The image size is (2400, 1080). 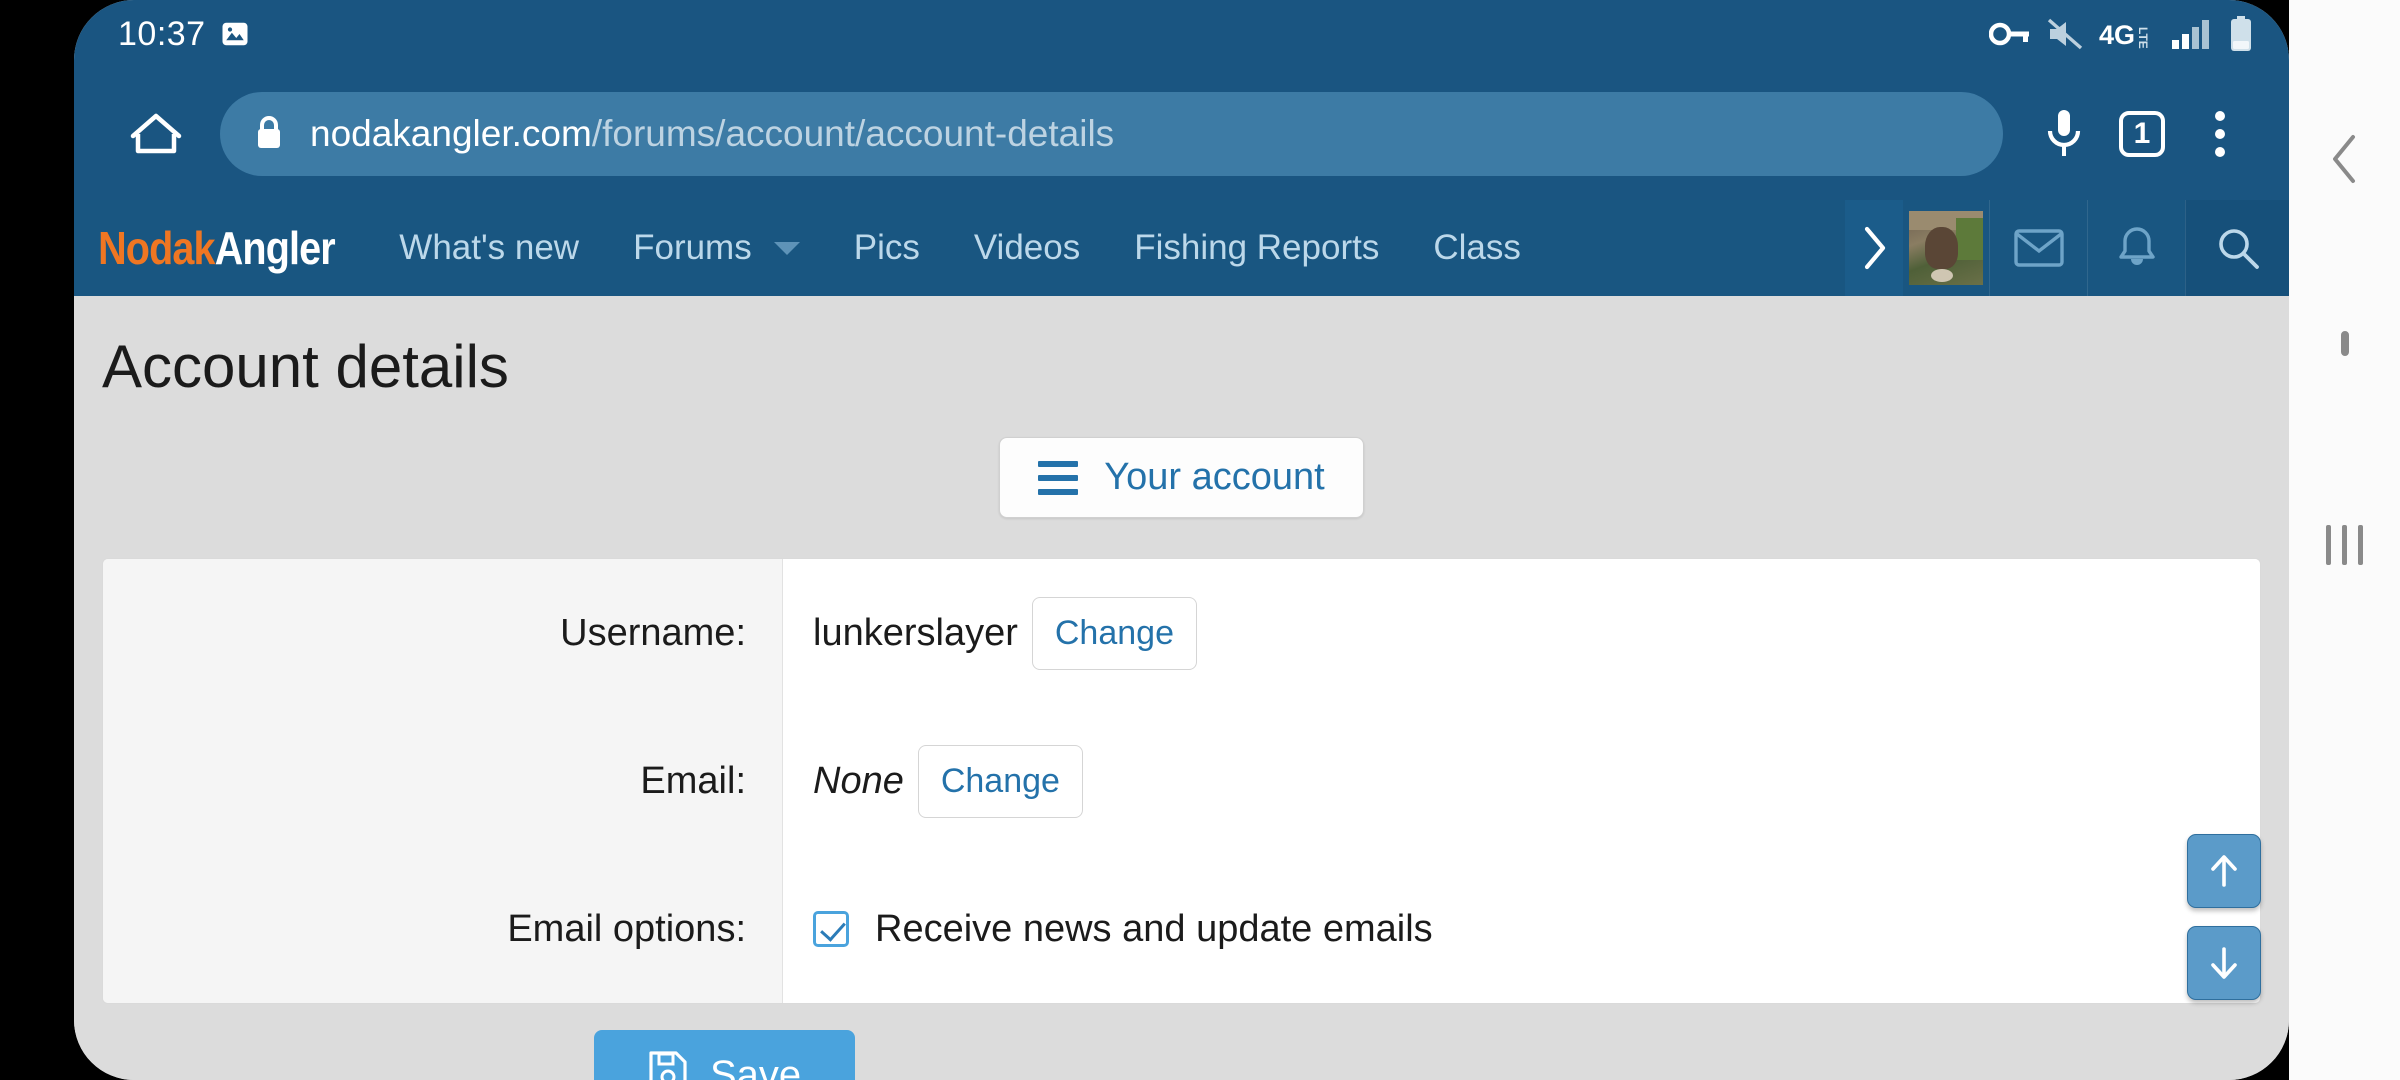 I want to click on change-username-button: Change, so click(x=1114, y=633).